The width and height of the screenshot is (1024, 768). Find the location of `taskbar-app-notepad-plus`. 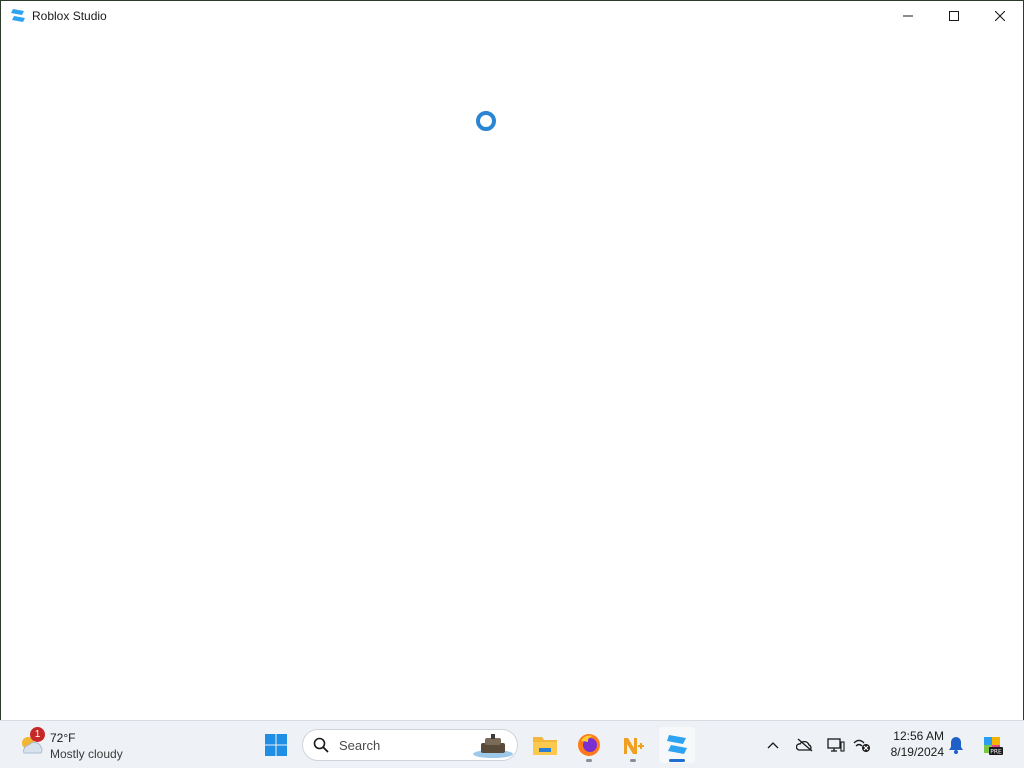

taskbar-app-notepad-plus is located at coordinates (633, 745).